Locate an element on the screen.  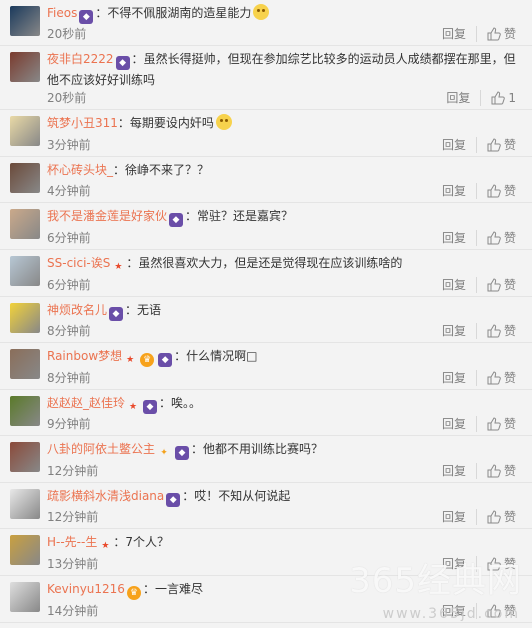
comment-item: 神烦改名儿 ◆ ：无语 8分钟前 回复 赞 is located at coordinates (266, 320).